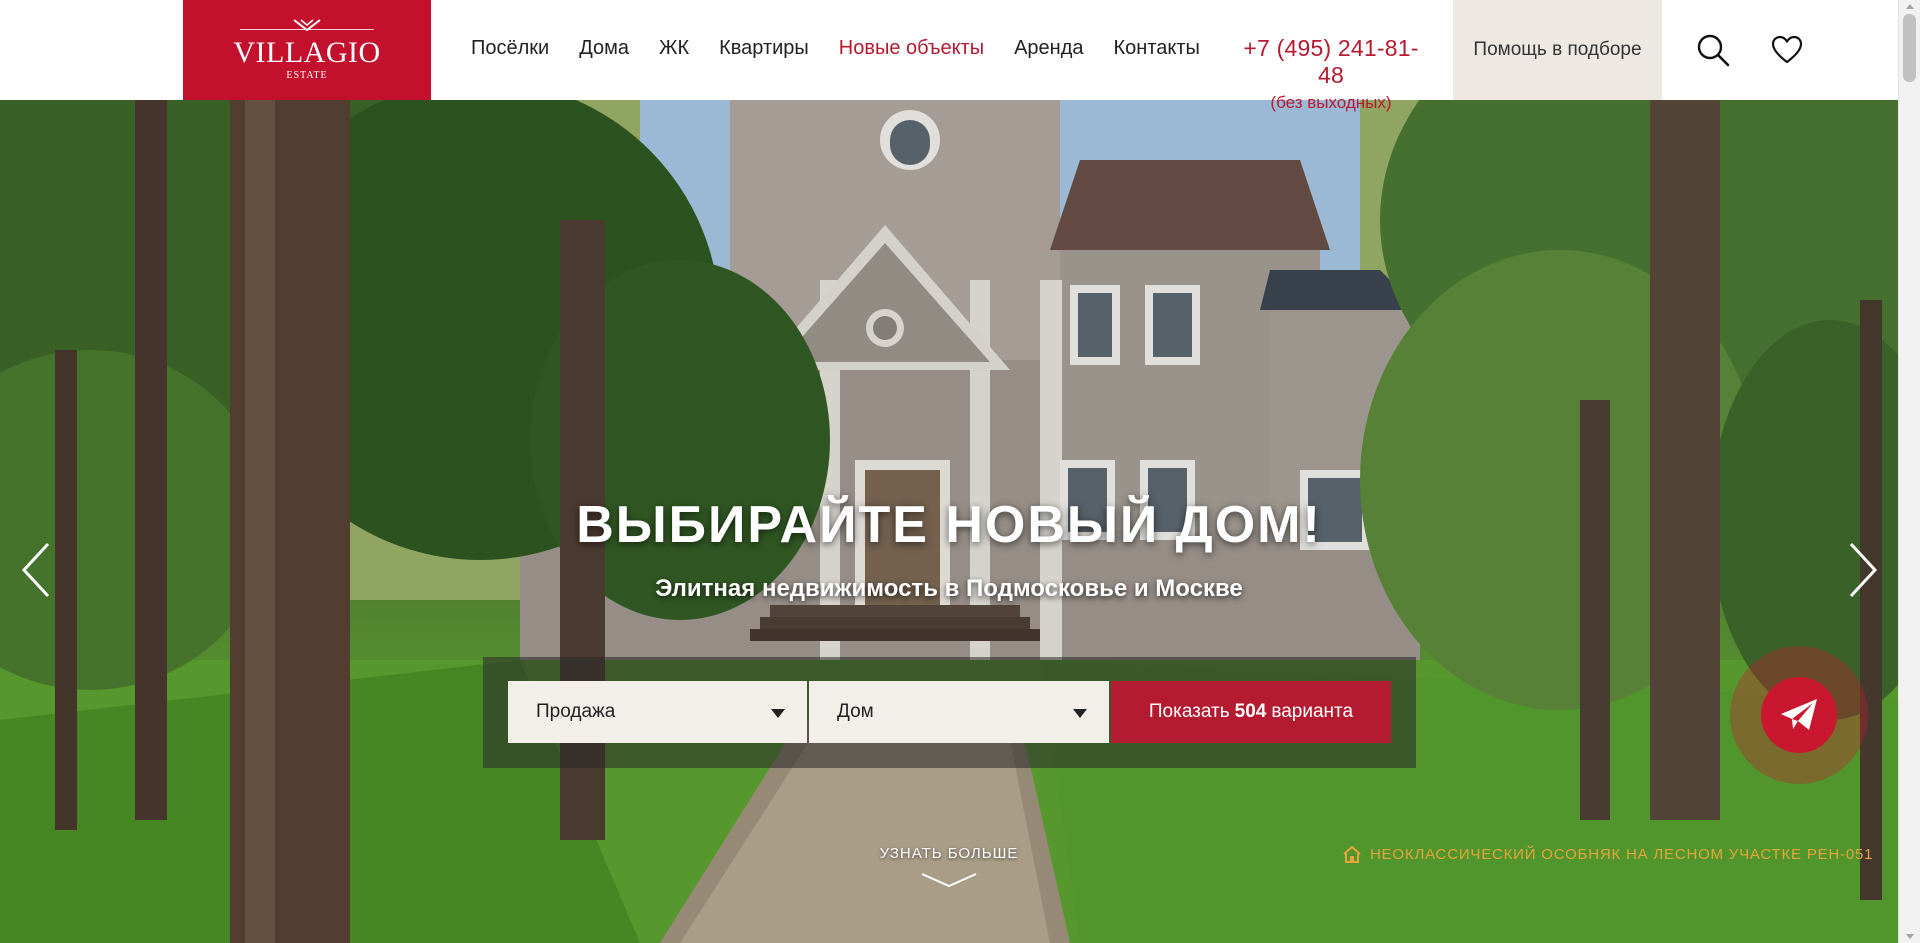  What do you see at coordinates (1909, 471) in the screenshot?
I see `page-scrollbar` at bounding box center [1909, 471].